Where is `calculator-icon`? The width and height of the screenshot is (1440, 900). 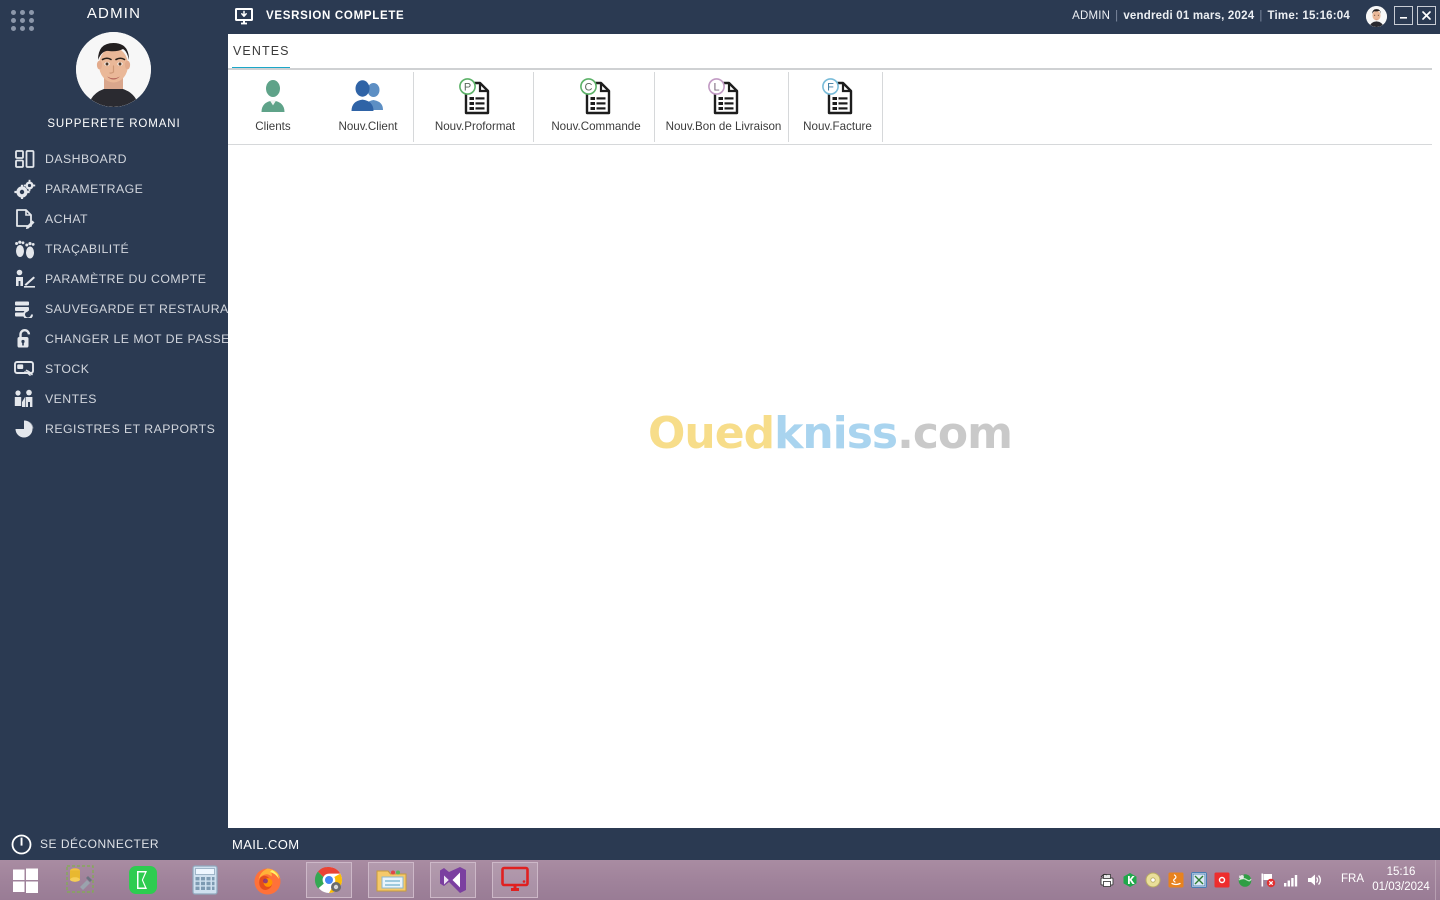
calculator-icon is located at coordinates (205, 880).